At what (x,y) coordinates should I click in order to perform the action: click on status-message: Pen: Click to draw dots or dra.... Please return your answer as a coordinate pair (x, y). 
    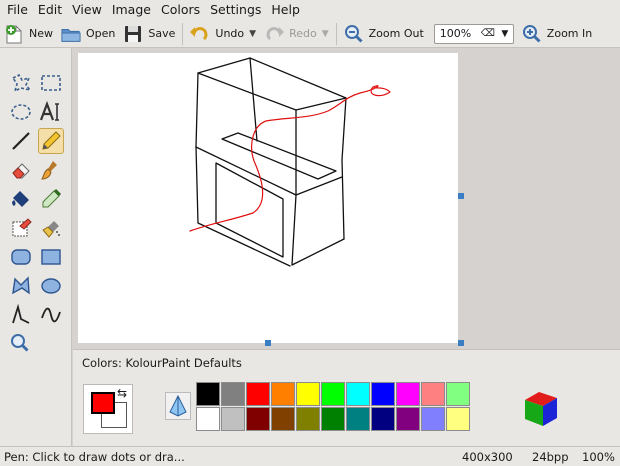
    Looking at the image, I should click on (94, 457).